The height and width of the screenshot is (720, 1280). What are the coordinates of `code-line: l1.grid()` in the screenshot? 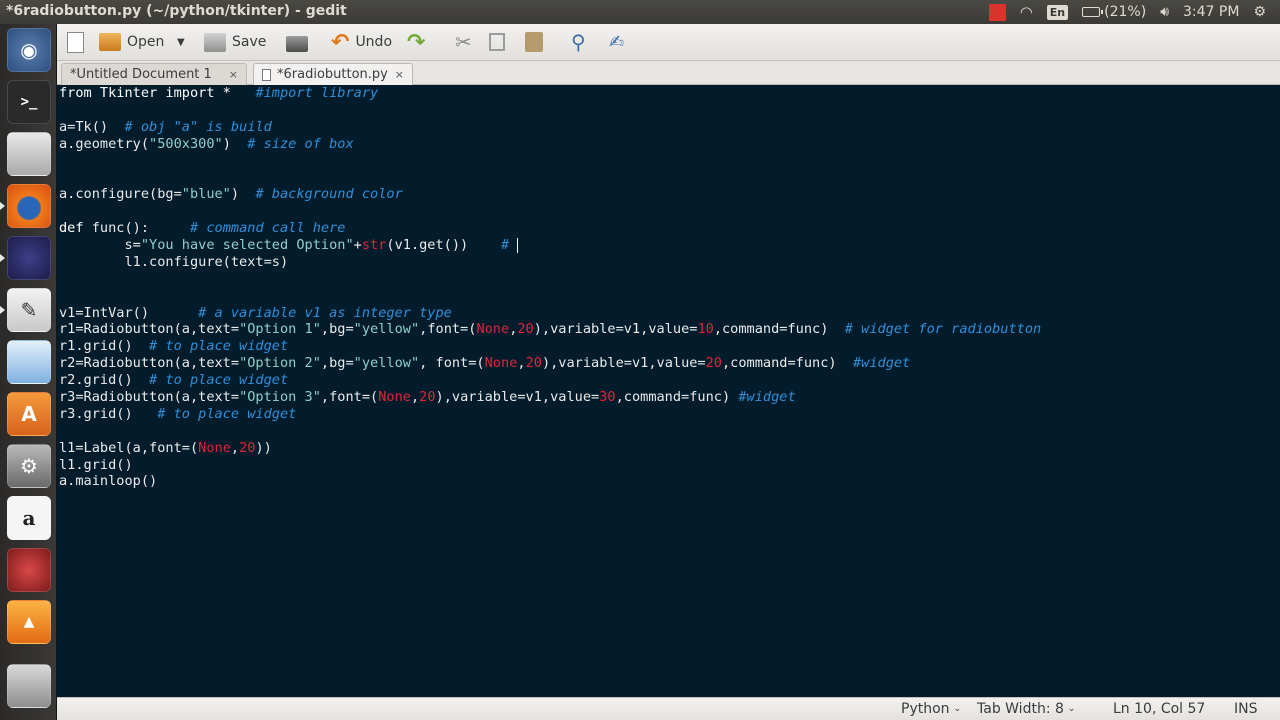 It's located at (550, 465).